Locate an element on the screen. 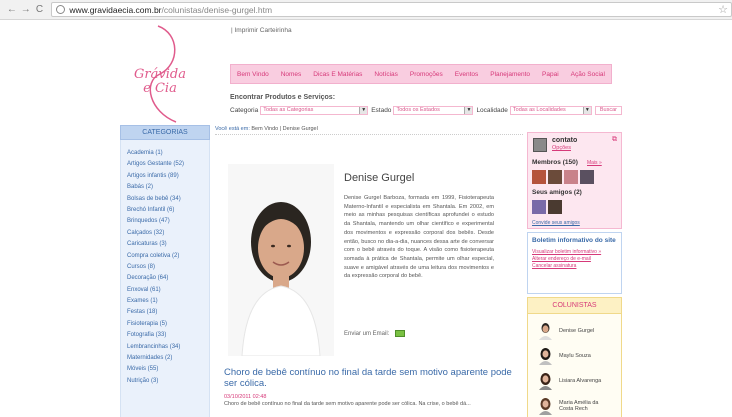 This screenshot has width=732, height=417. members-thumbnails is located at coordinates (563, 177).